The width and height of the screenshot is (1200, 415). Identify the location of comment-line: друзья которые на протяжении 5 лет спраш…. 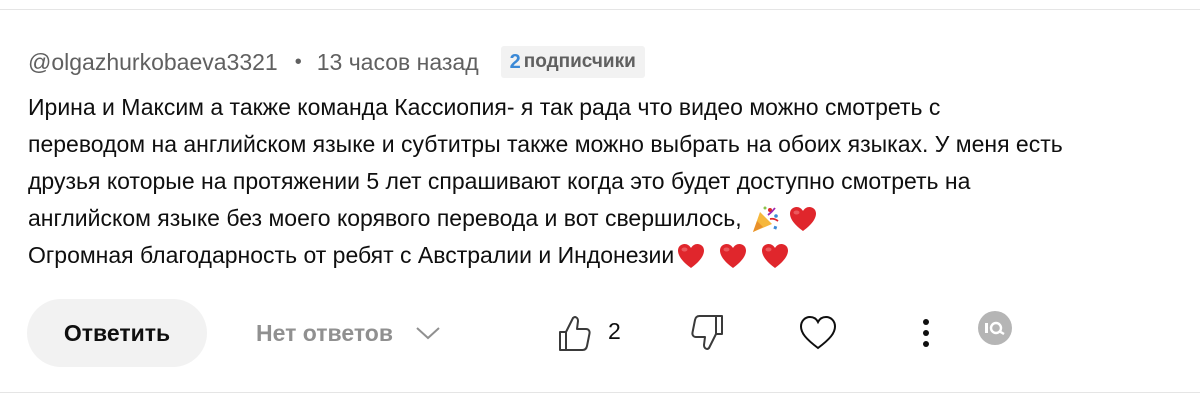
(608, 181).